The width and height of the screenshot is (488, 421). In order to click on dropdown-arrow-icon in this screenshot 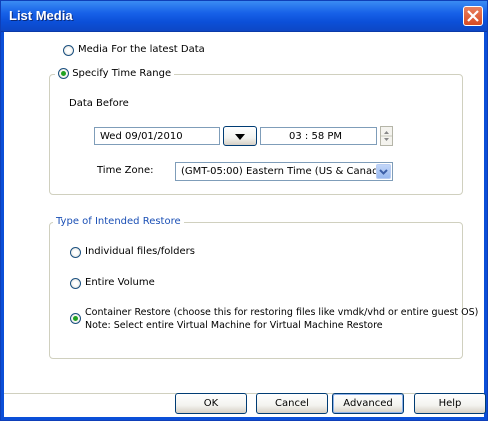, I will do `click(240, 137)`.